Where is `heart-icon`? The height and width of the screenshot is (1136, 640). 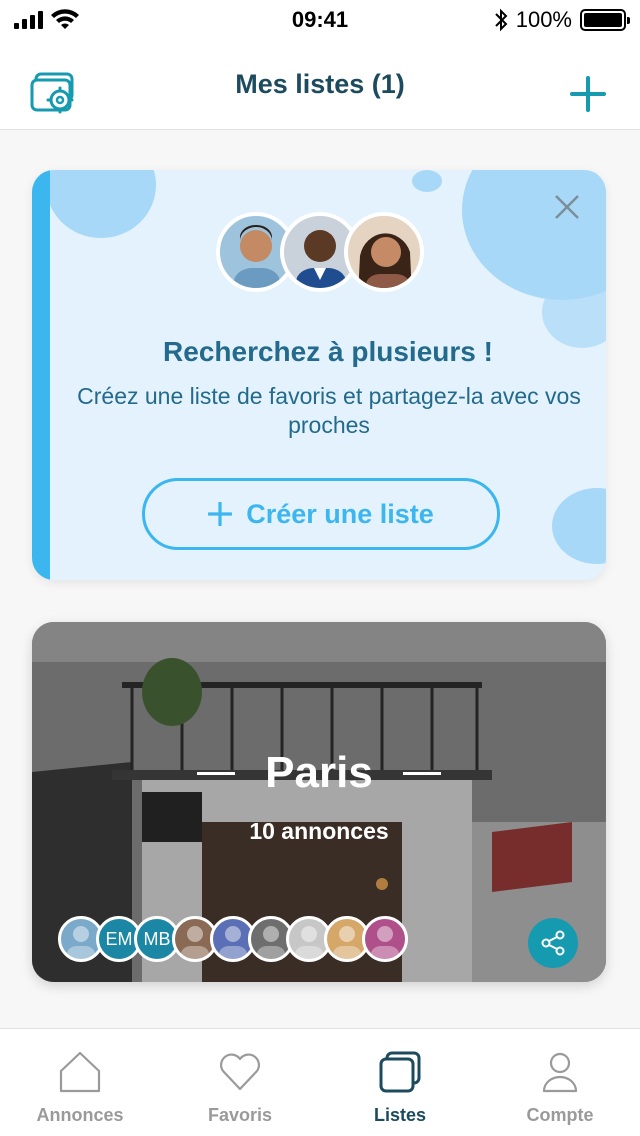 heart-icon is located at coordinates (240, 1072).